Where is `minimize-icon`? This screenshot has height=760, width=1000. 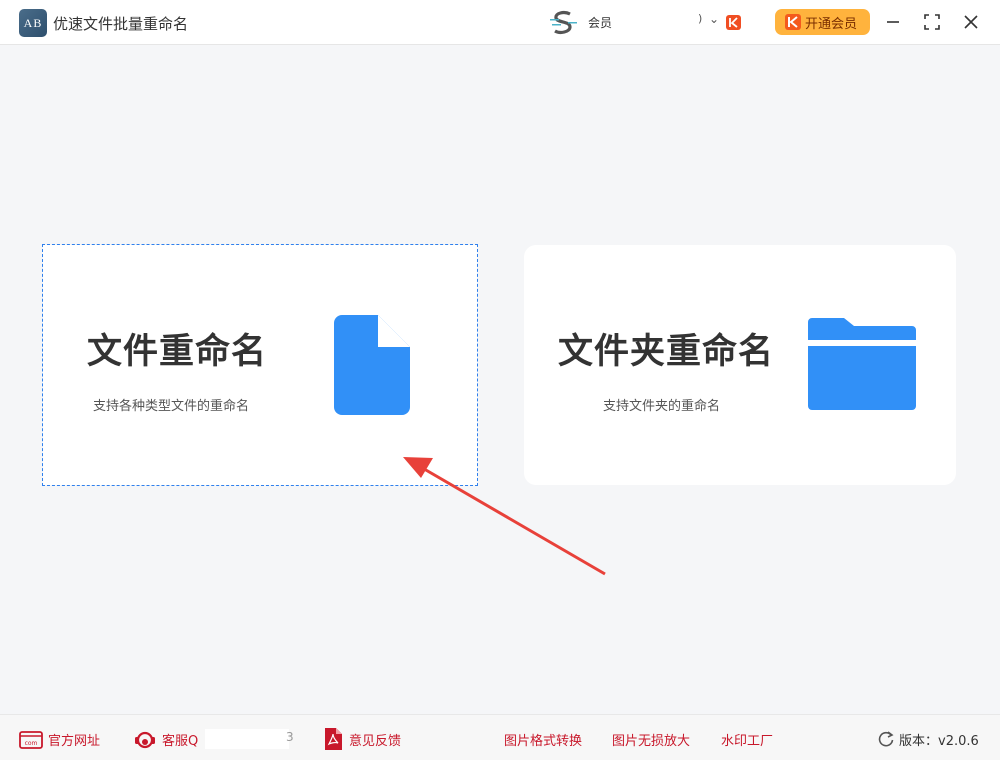
minimize-icon is located at coordinates (893, 22).